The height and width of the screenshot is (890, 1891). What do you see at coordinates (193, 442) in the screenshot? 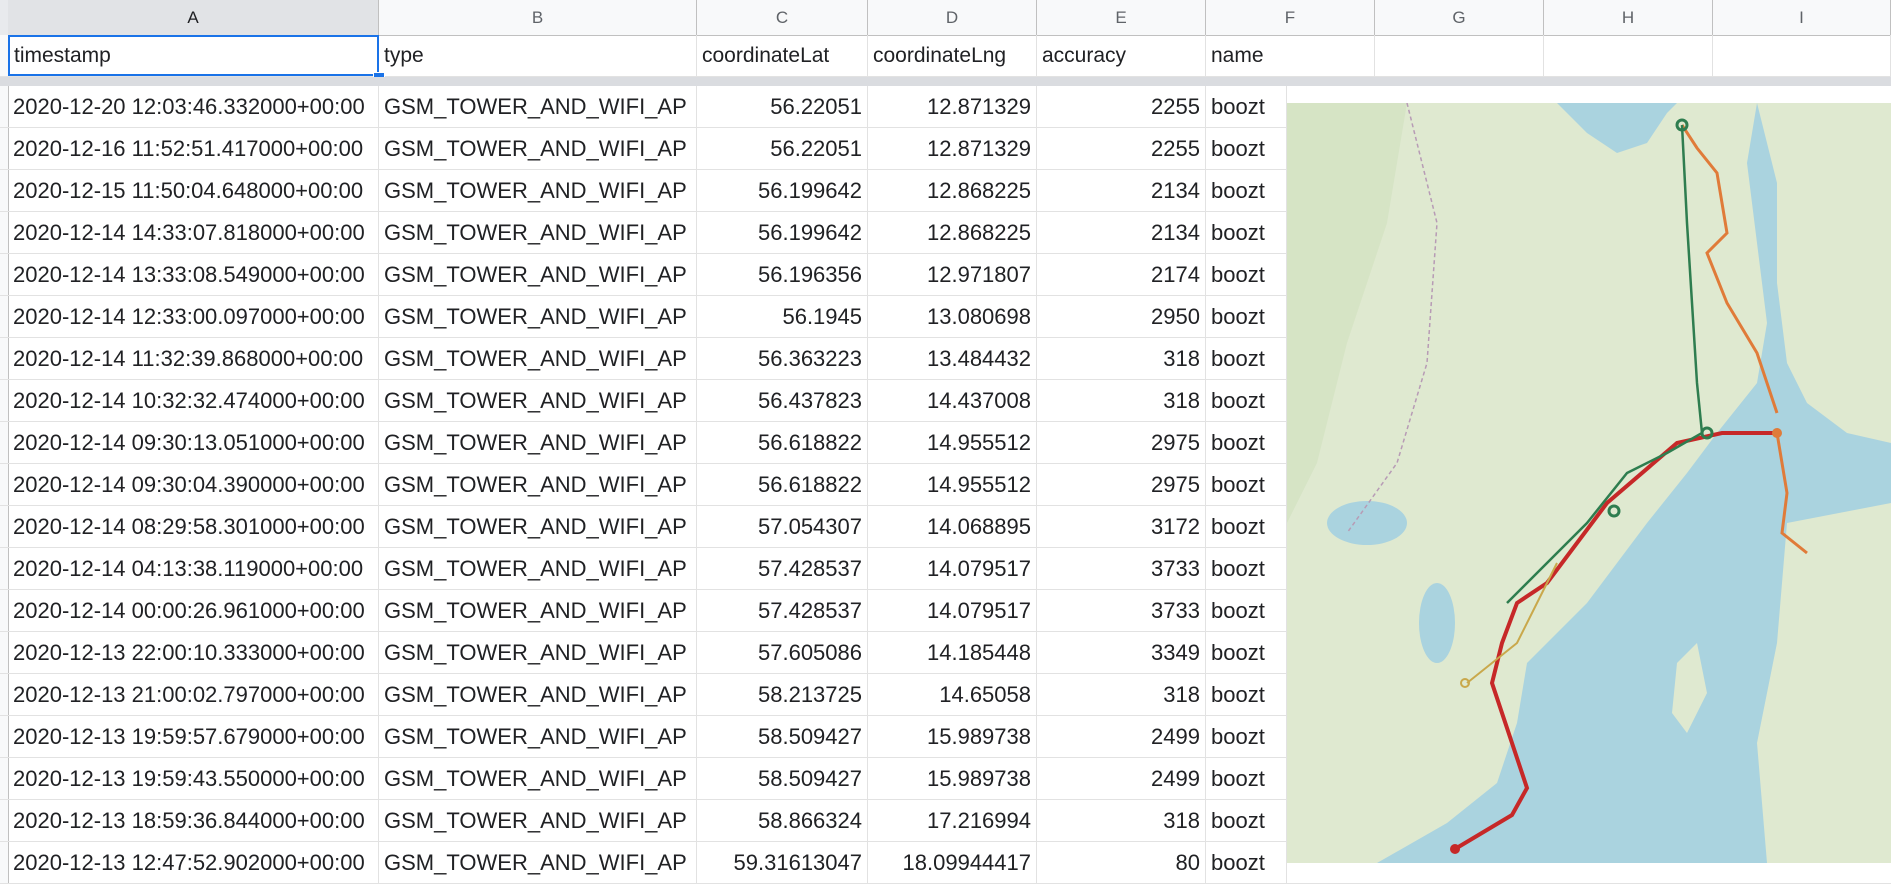
I see `cell-timestamp: 2020-12-14 09:30:13.051000+00:00` at bounding box center [193, 442].